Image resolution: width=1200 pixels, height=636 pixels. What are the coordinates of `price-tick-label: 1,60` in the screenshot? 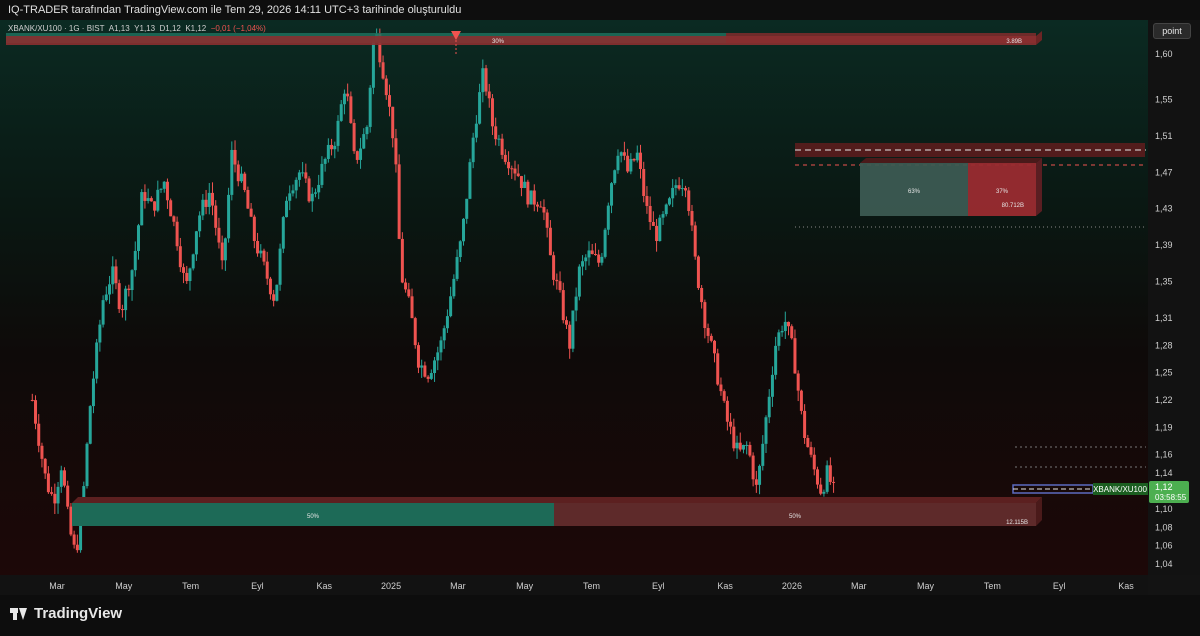 It's located at (1164, 54).